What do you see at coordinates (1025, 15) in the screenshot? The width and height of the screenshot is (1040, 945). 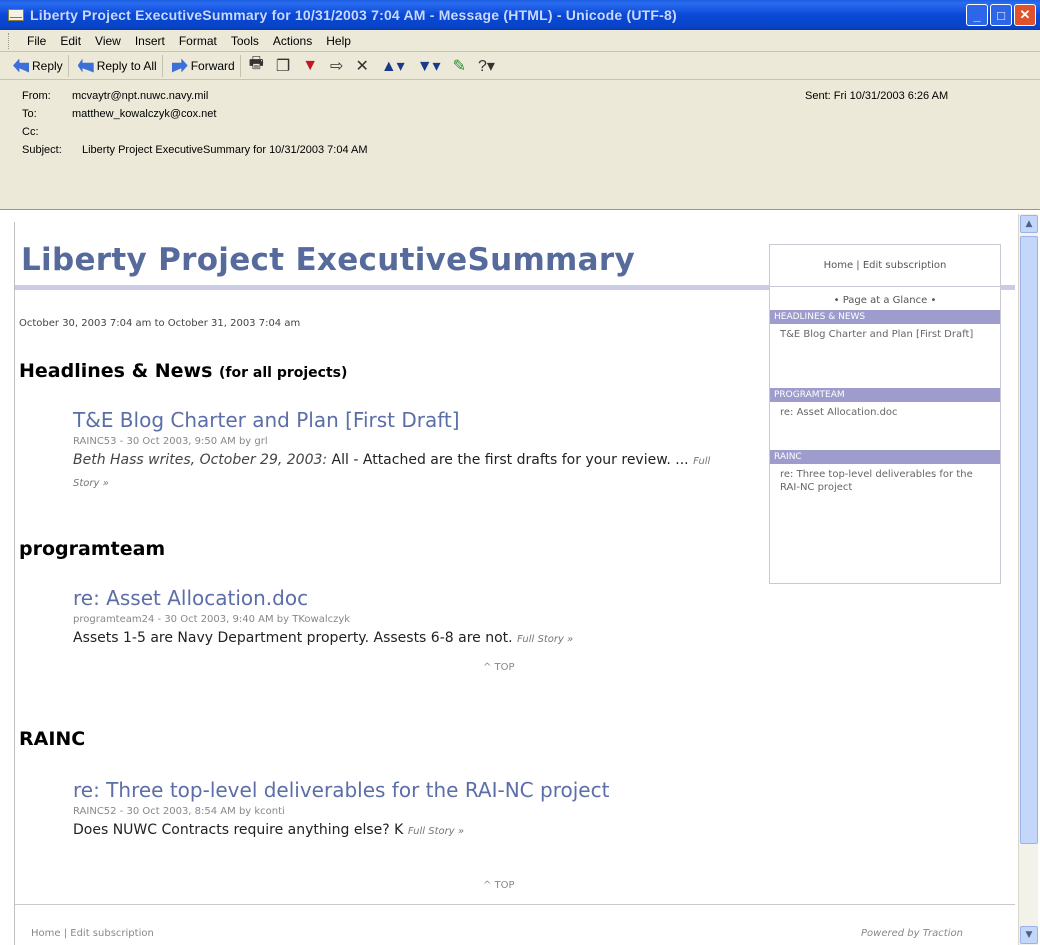 I see `close-button: ✕` at bounding box center [1025, 15].